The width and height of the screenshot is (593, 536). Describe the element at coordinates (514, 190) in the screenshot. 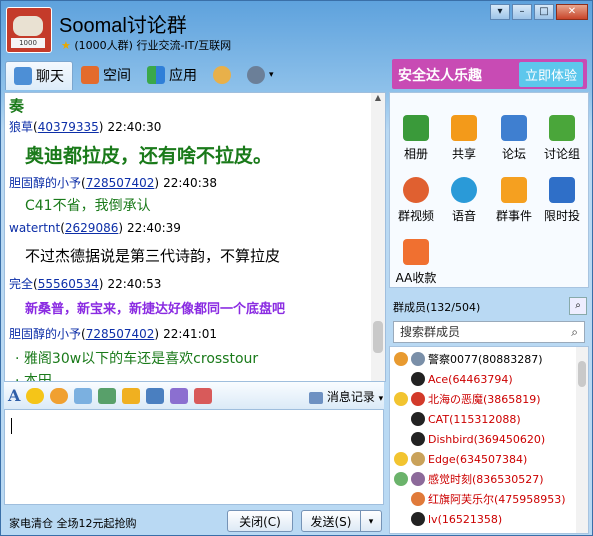

I see `calendar-icon` at that location.